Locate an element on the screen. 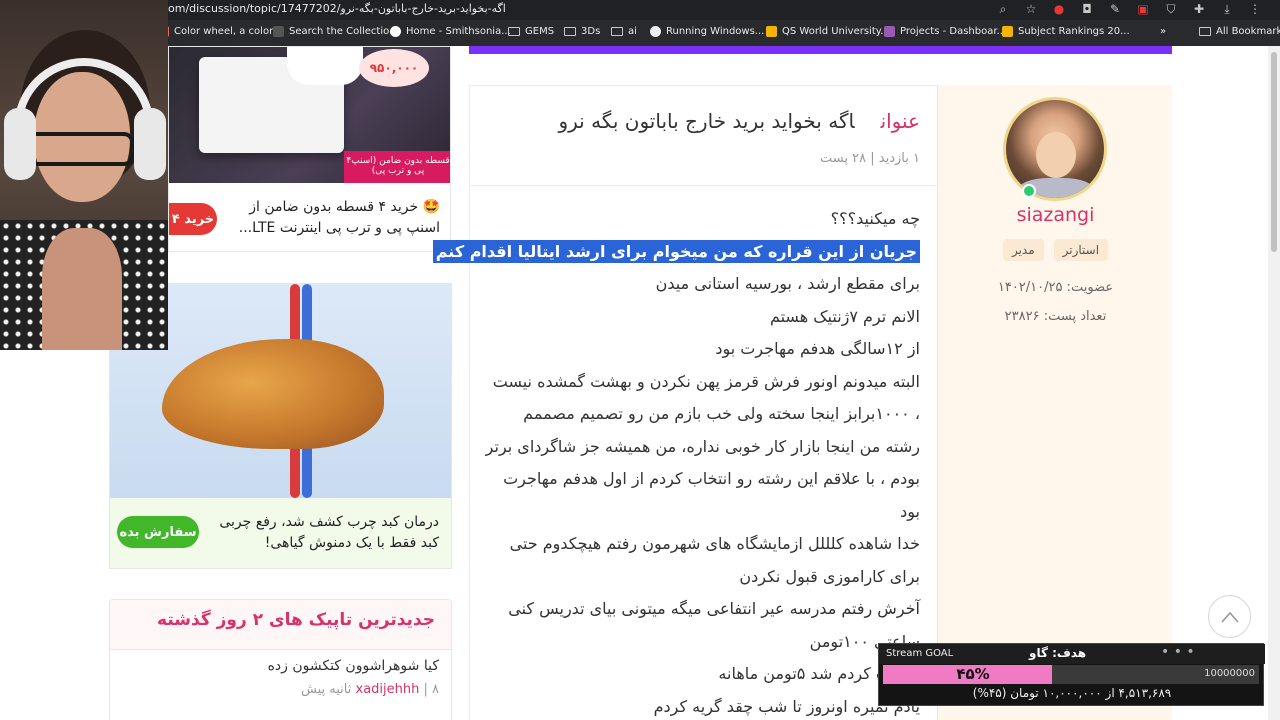 Image resolution: width=1280 pixels, height=720 pixels. site-icon is located at coordinates (278, 31).